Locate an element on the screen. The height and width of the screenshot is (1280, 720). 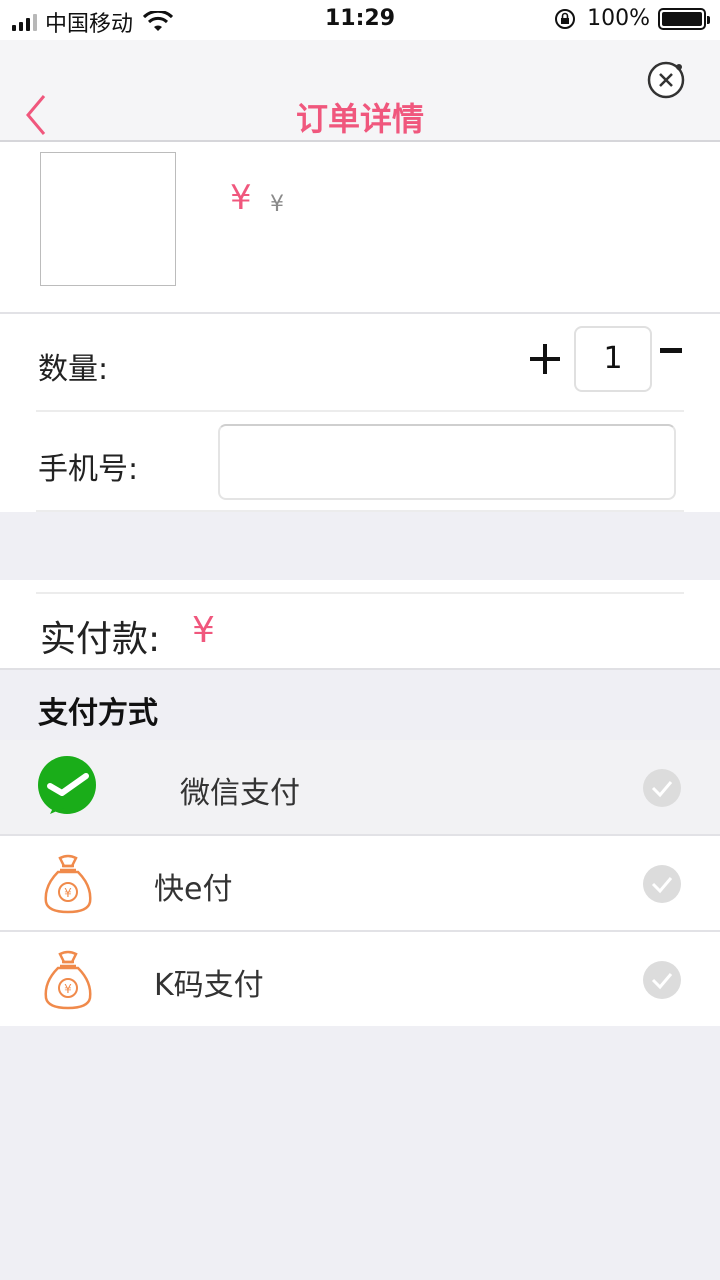
quantity-input: 1 is located at coordinates (613, 359).